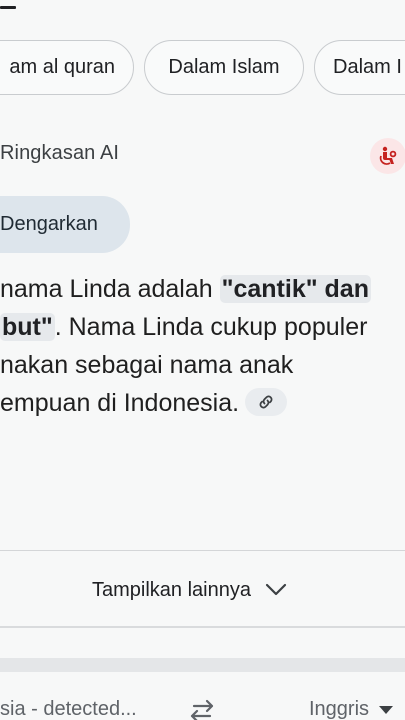 The width and height of the screenshot is (405, 720). I want to click on related-chips-row: am al quran Dalam Islam Dalam I, so click(202, 68).